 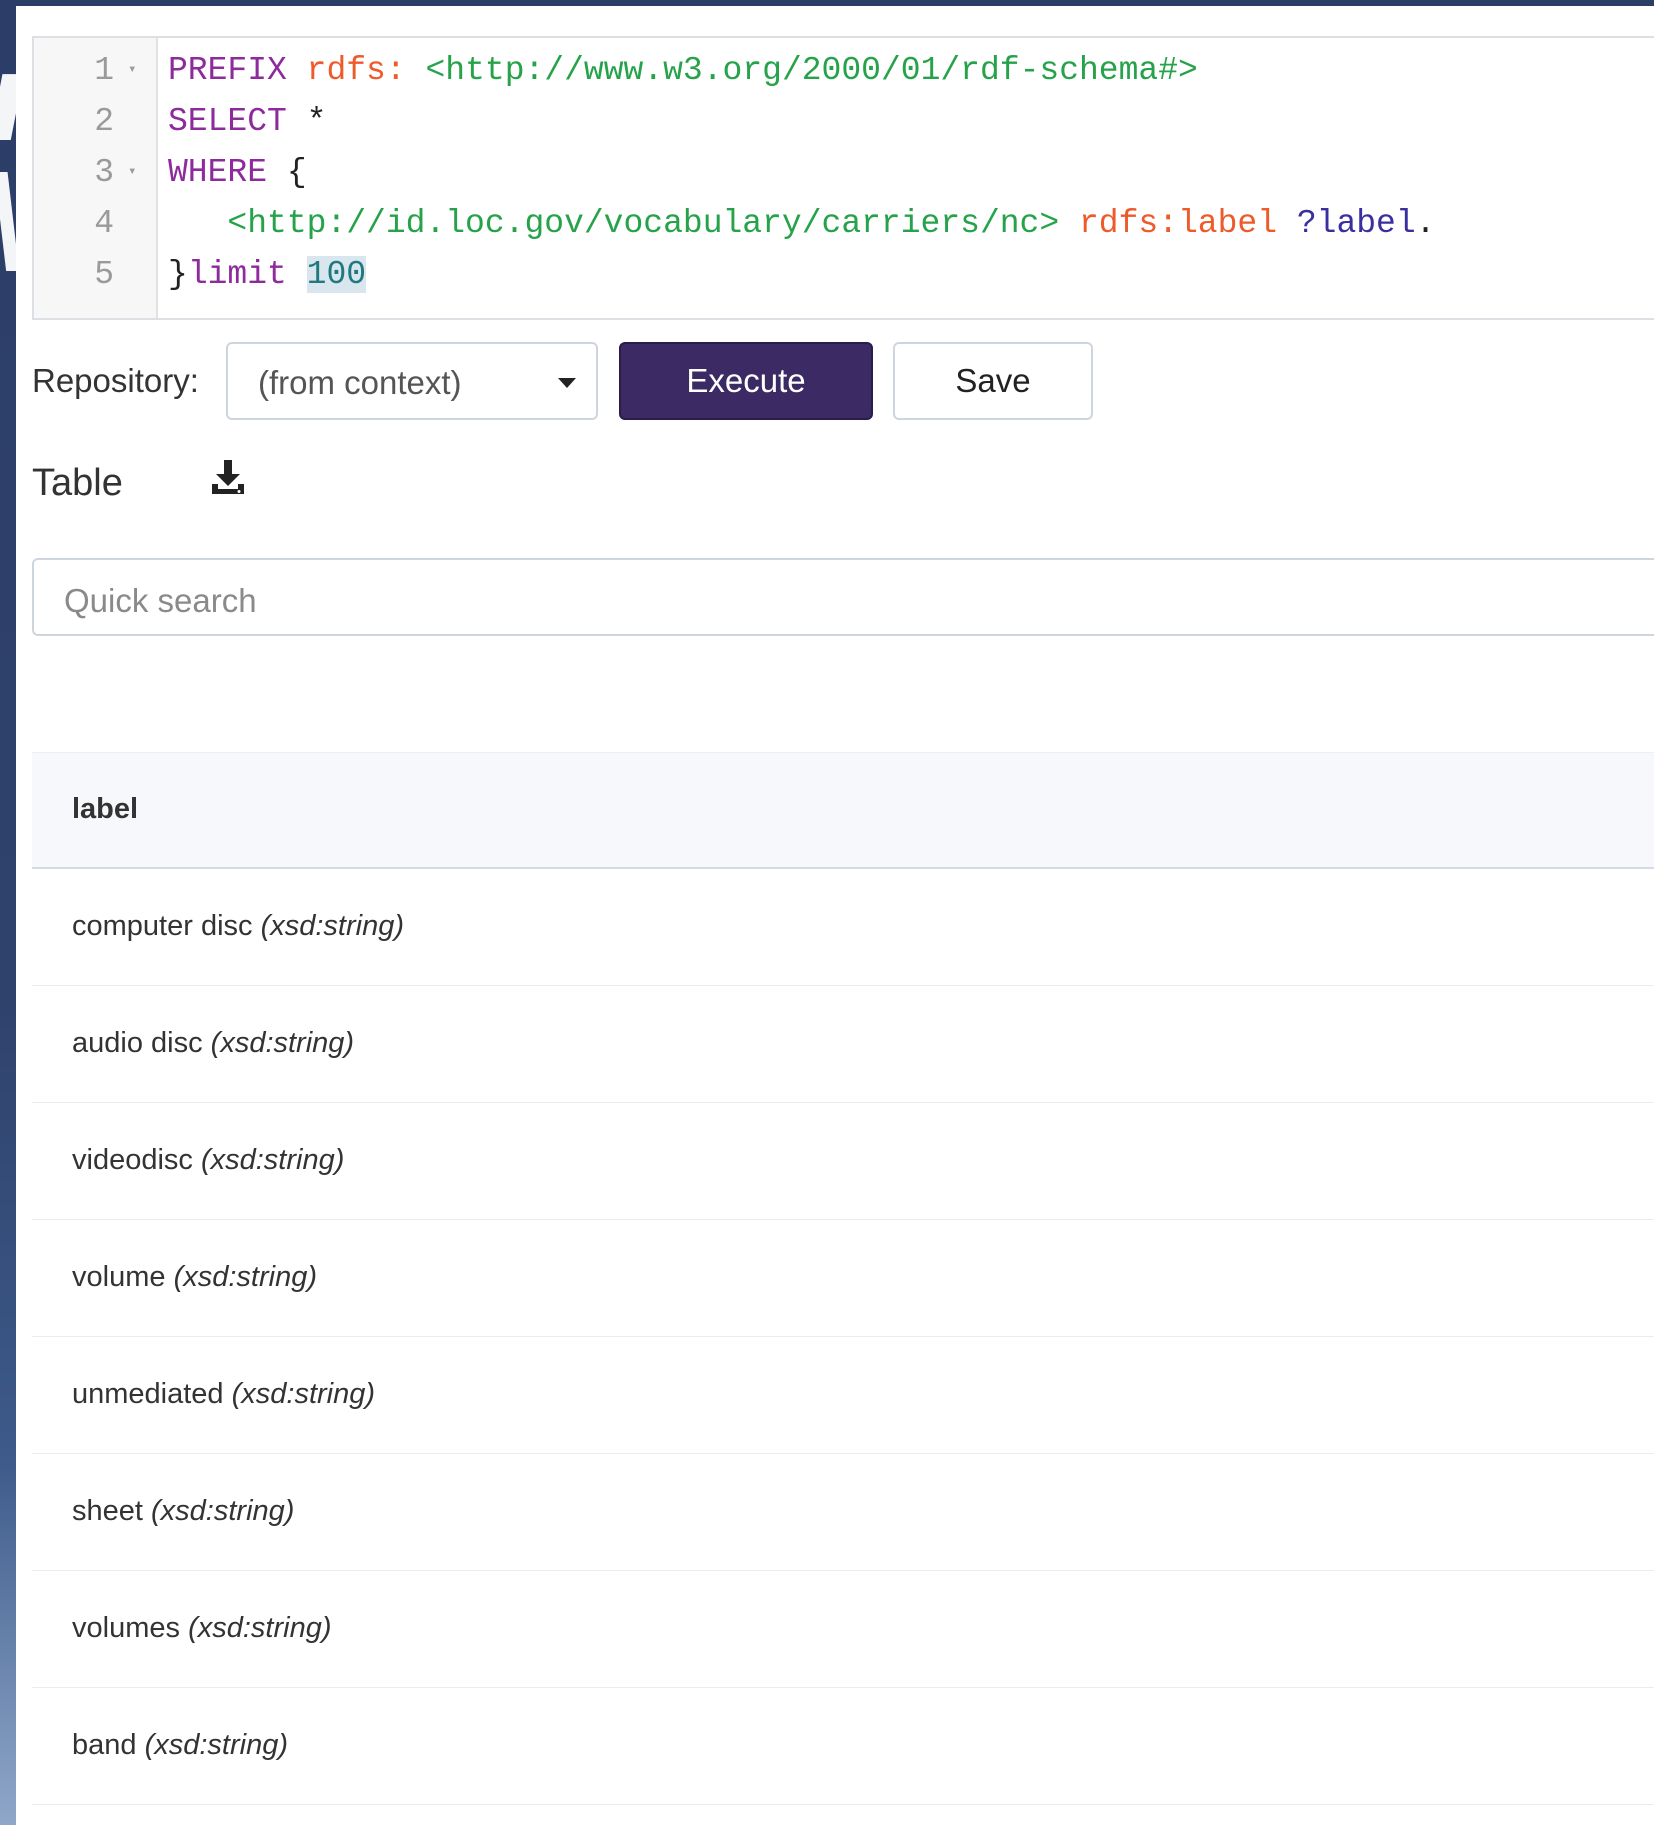 I want to click on code-token: ., so click(x=1425, y=223).